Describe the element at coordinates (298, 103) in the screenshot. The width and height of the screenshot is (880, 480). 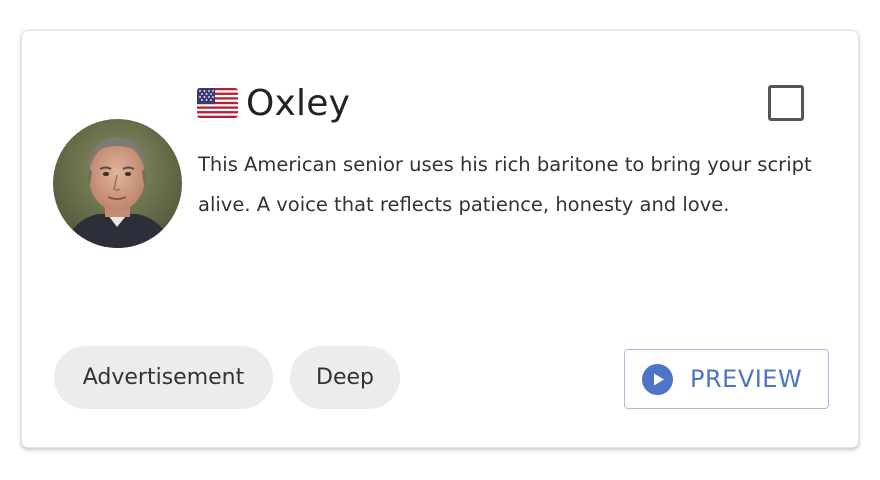
I see `voice-name: Oxley` at that location.